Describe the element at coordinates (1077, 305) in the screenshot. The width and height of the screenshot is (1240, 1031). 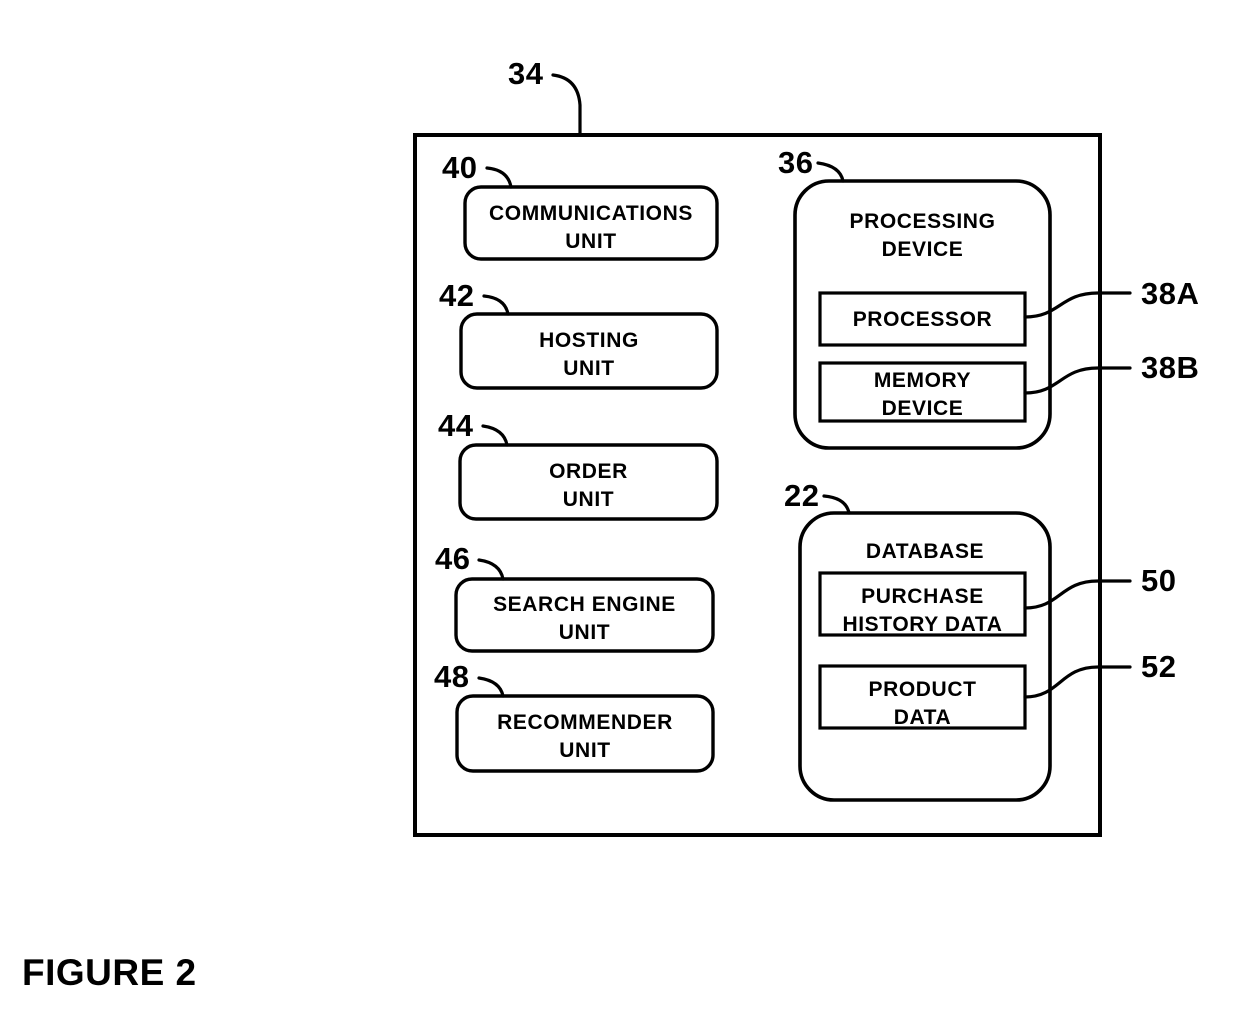
I see `leader-line-38A` at that location.